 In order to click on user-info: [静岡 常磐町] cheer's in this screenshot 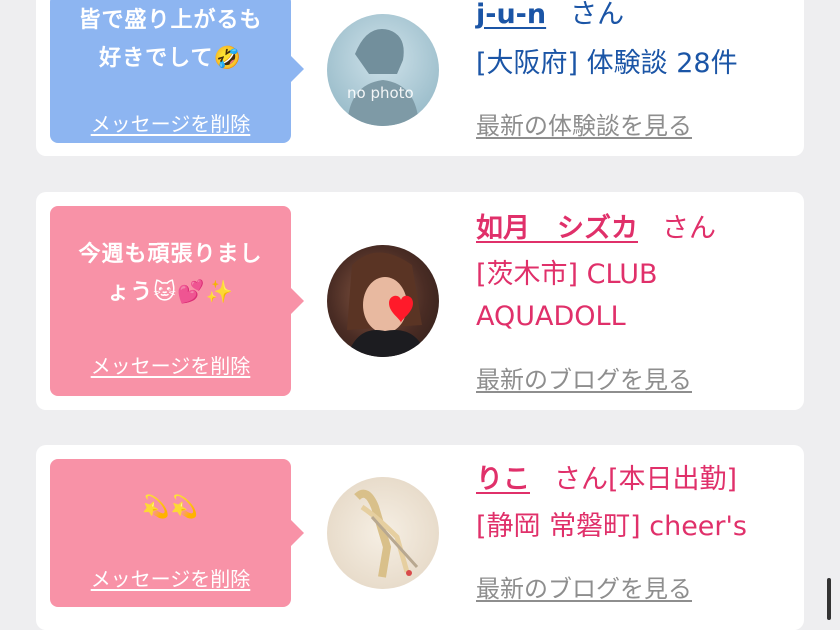, I will do `click(612, 526)`.